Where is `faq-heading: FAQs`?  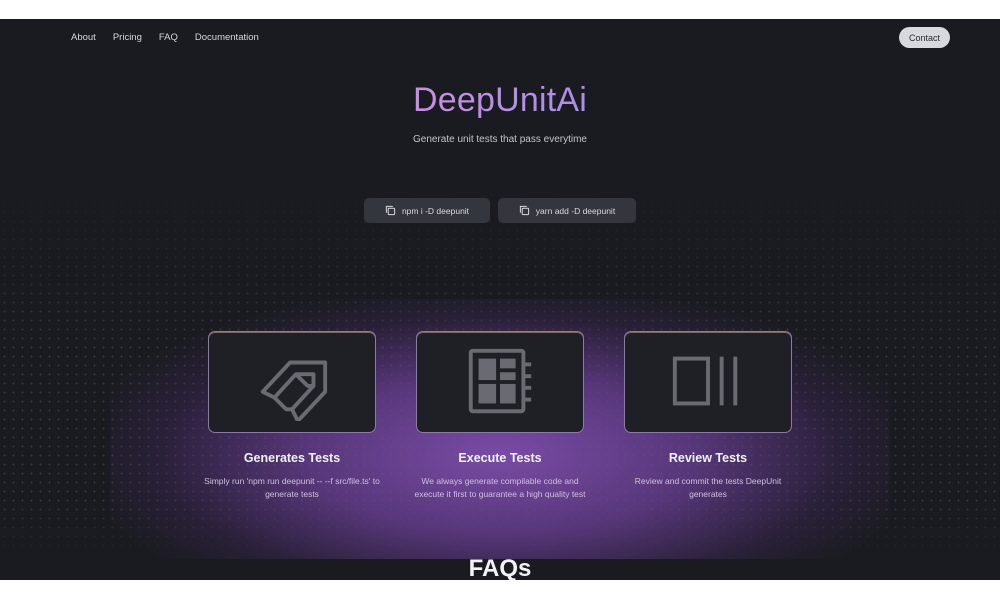
faq-heading: FAQs is located at coordinates (500, 567).